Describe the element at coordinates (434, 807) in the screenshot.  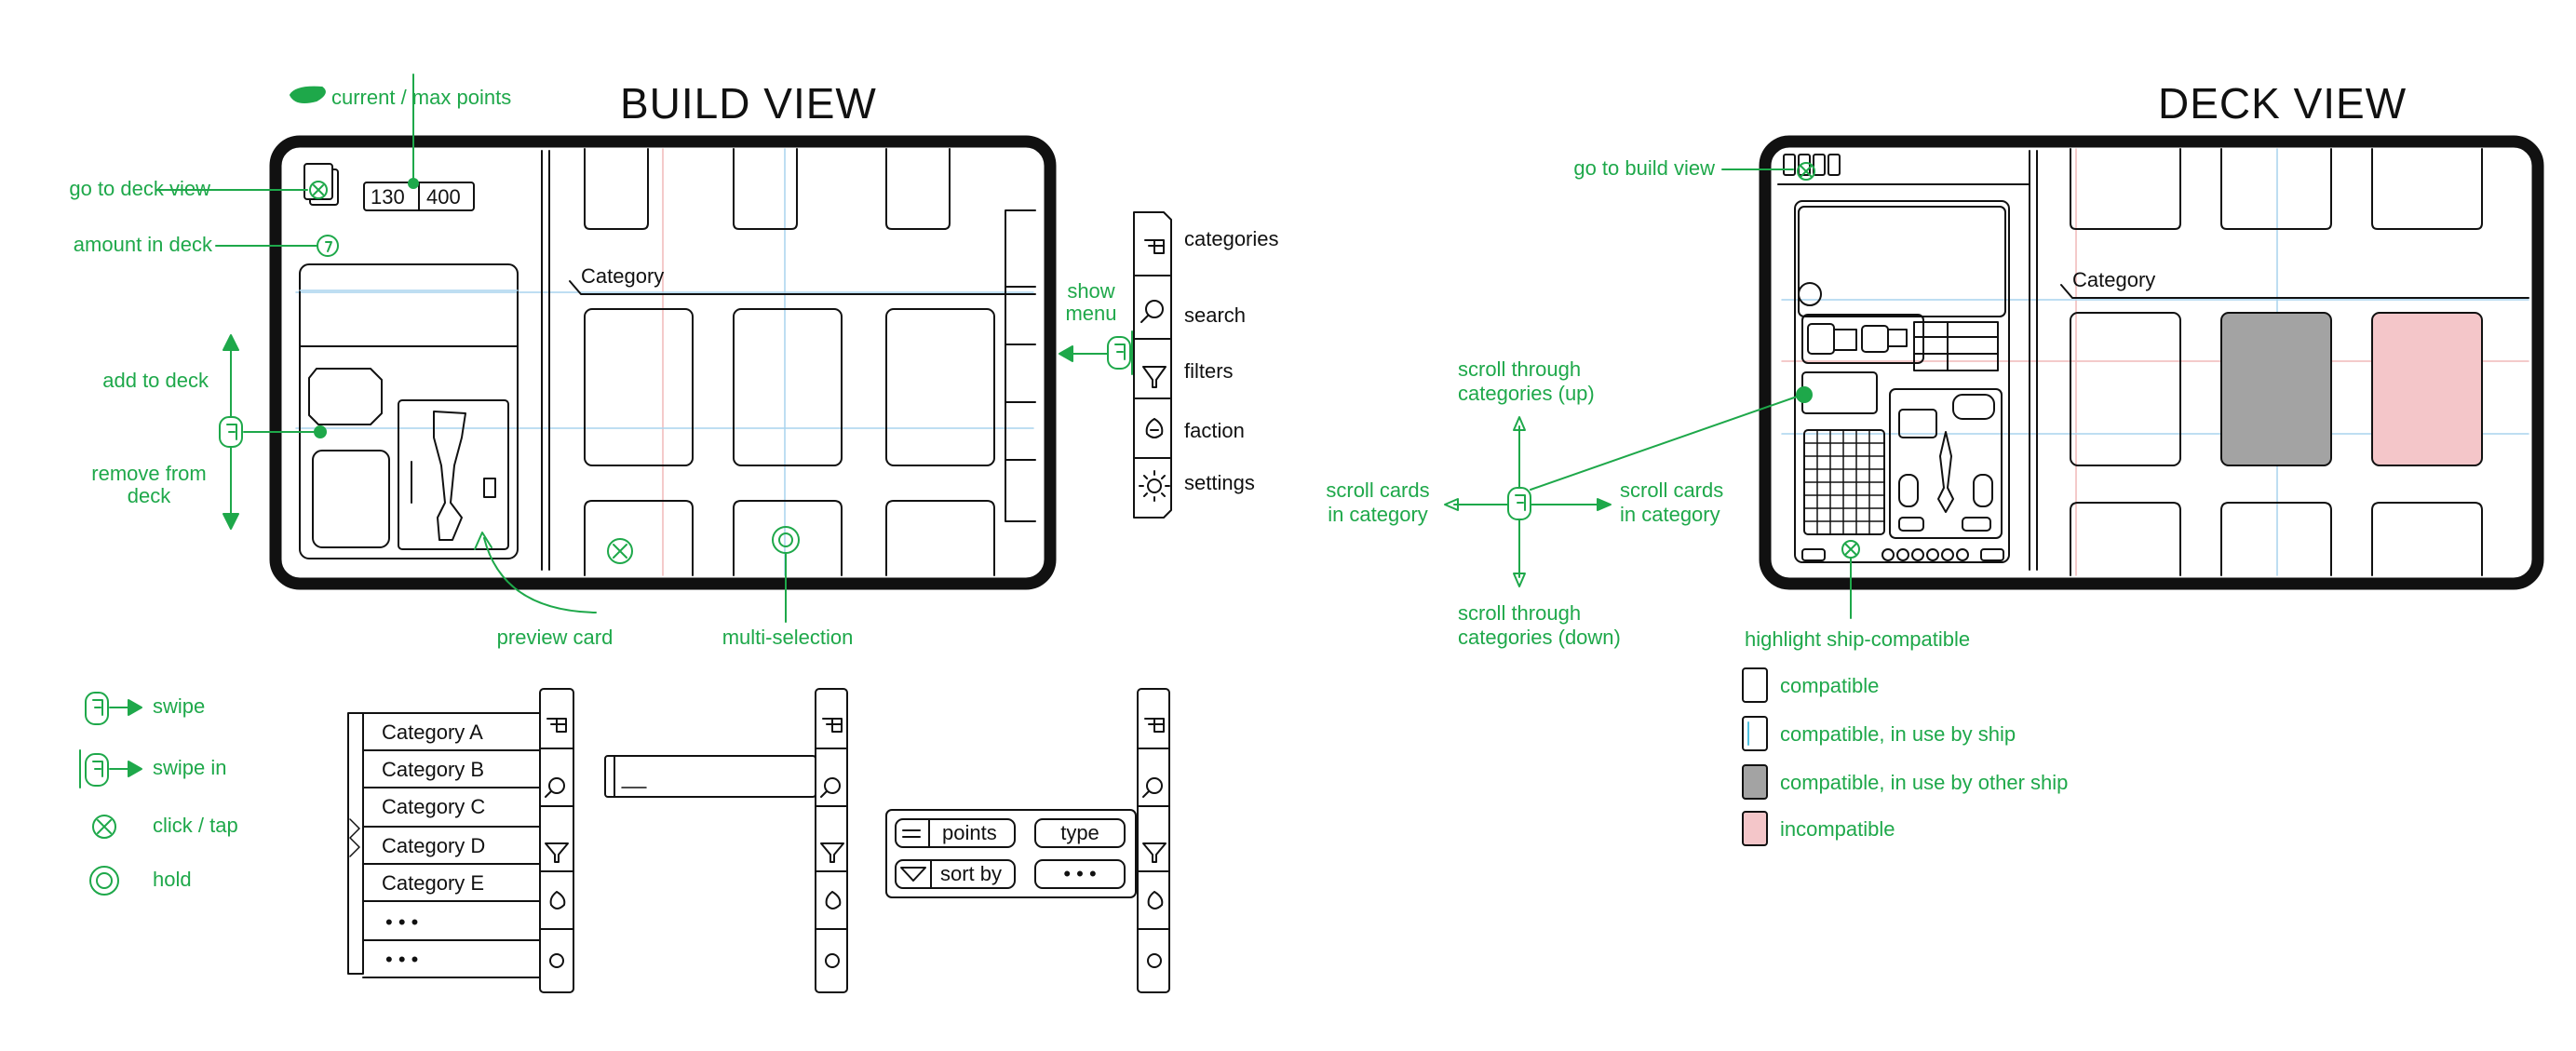
I see `category-list-item: Category C` at that location.